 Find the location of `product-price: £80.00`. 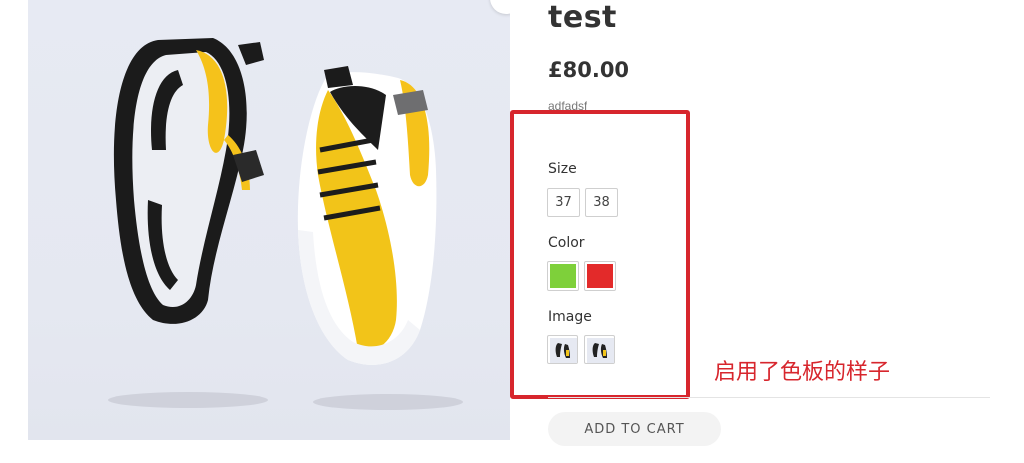

product-price: £80.00 is located at coordinates (589, 70).